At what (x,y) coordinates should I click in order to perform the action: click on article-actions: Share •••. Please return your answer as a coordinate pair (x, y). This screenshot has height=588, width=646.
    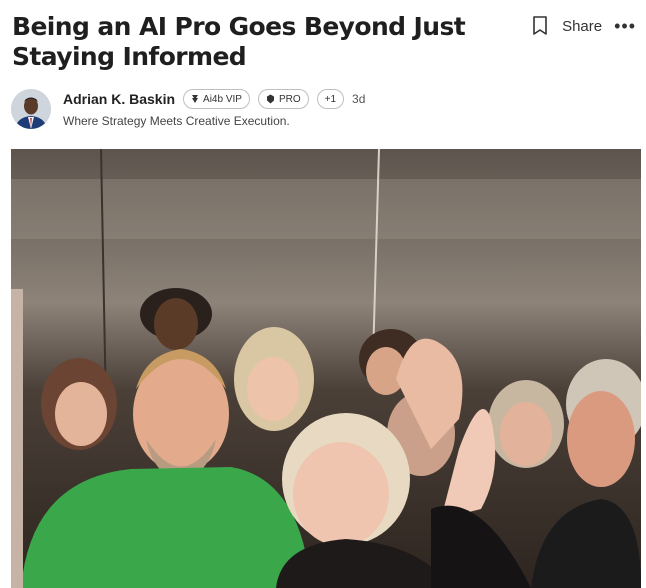
    Looking at the image, I should click on (584, 26).